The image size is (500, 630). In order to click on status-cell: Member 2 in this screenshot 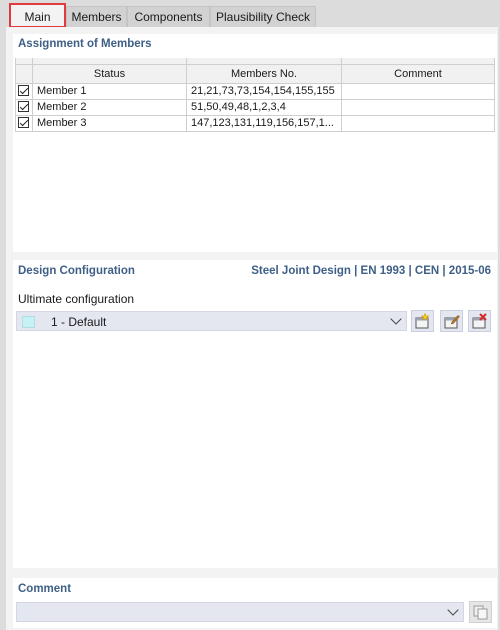, I will do `click(109, 107)`.